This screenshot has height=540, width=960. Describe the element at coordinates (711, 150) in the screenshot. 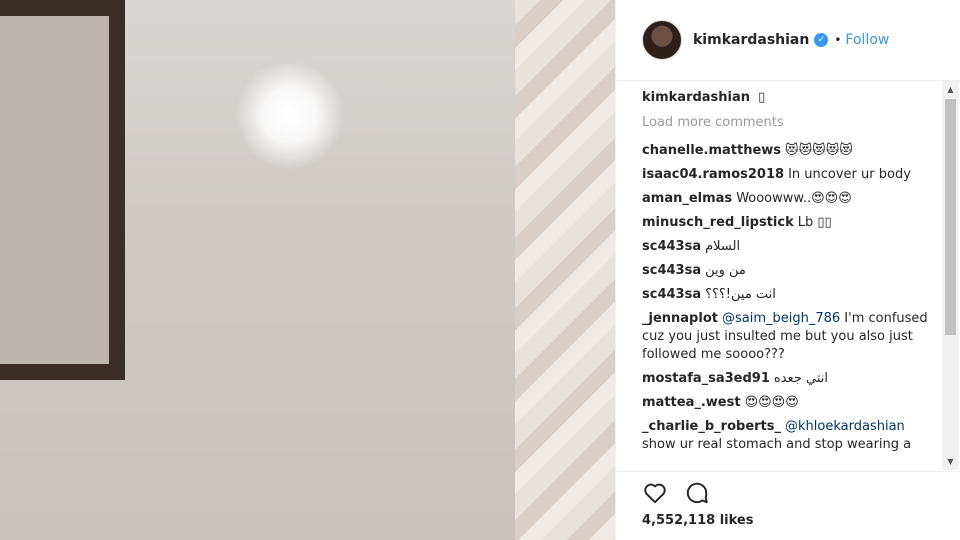

I see `comment-username: chanelle.matthews` at that location.